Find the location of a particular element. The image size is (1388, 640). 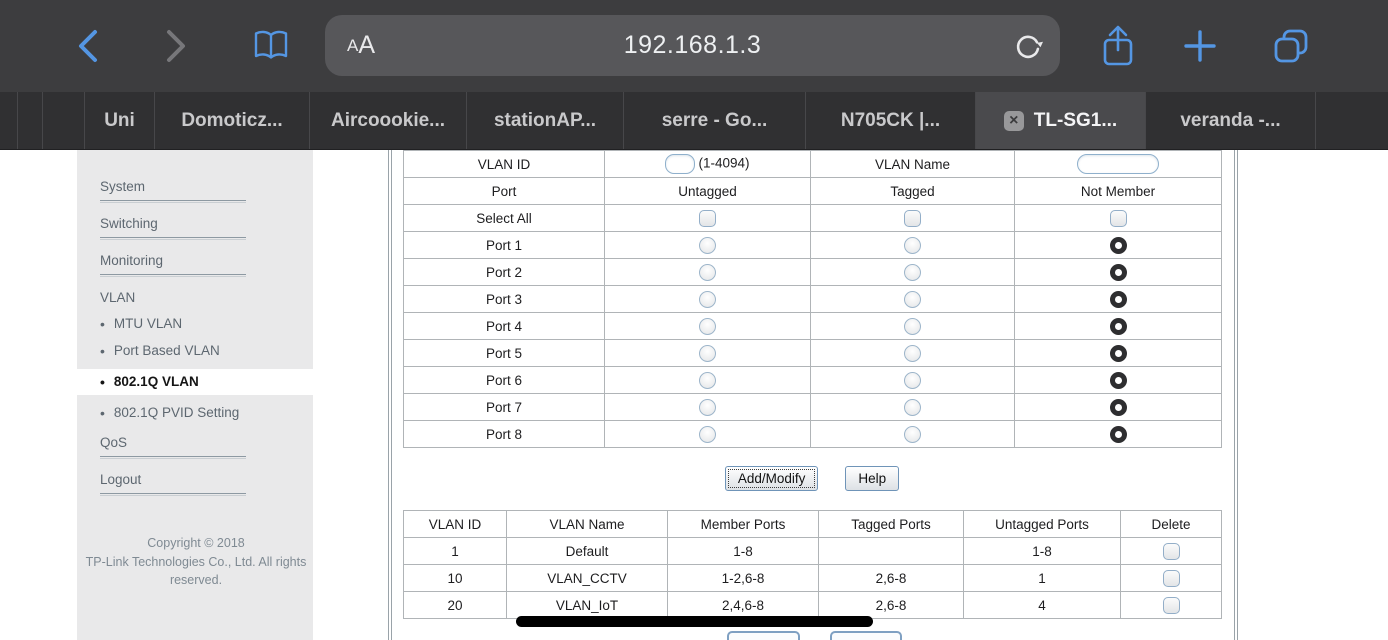

port-row: Port 5 is located at coordinates (812, 353).